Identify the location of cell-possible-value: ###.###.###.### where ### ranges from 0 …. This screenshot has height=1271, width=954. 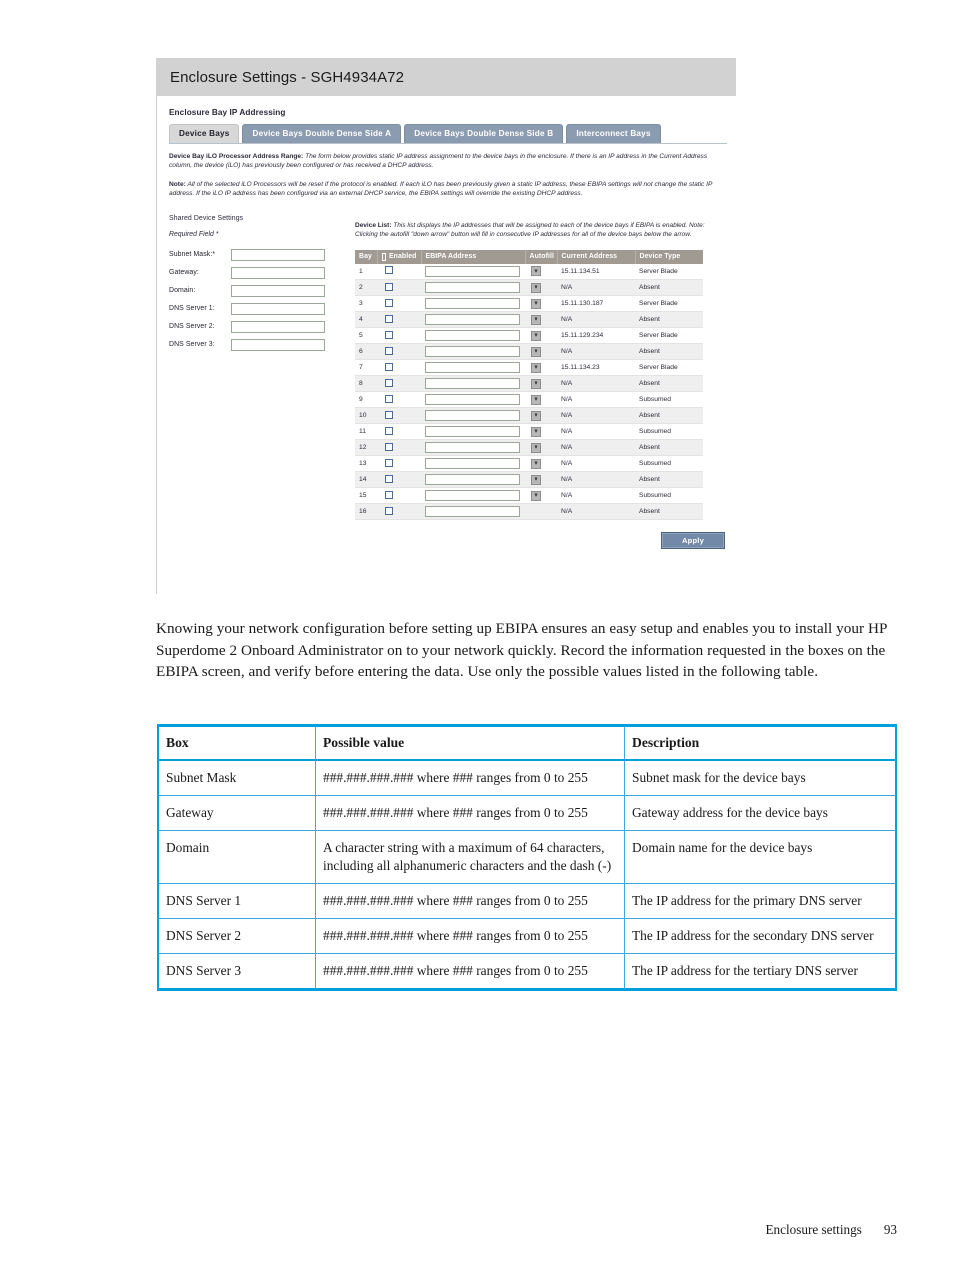
(470, 901).